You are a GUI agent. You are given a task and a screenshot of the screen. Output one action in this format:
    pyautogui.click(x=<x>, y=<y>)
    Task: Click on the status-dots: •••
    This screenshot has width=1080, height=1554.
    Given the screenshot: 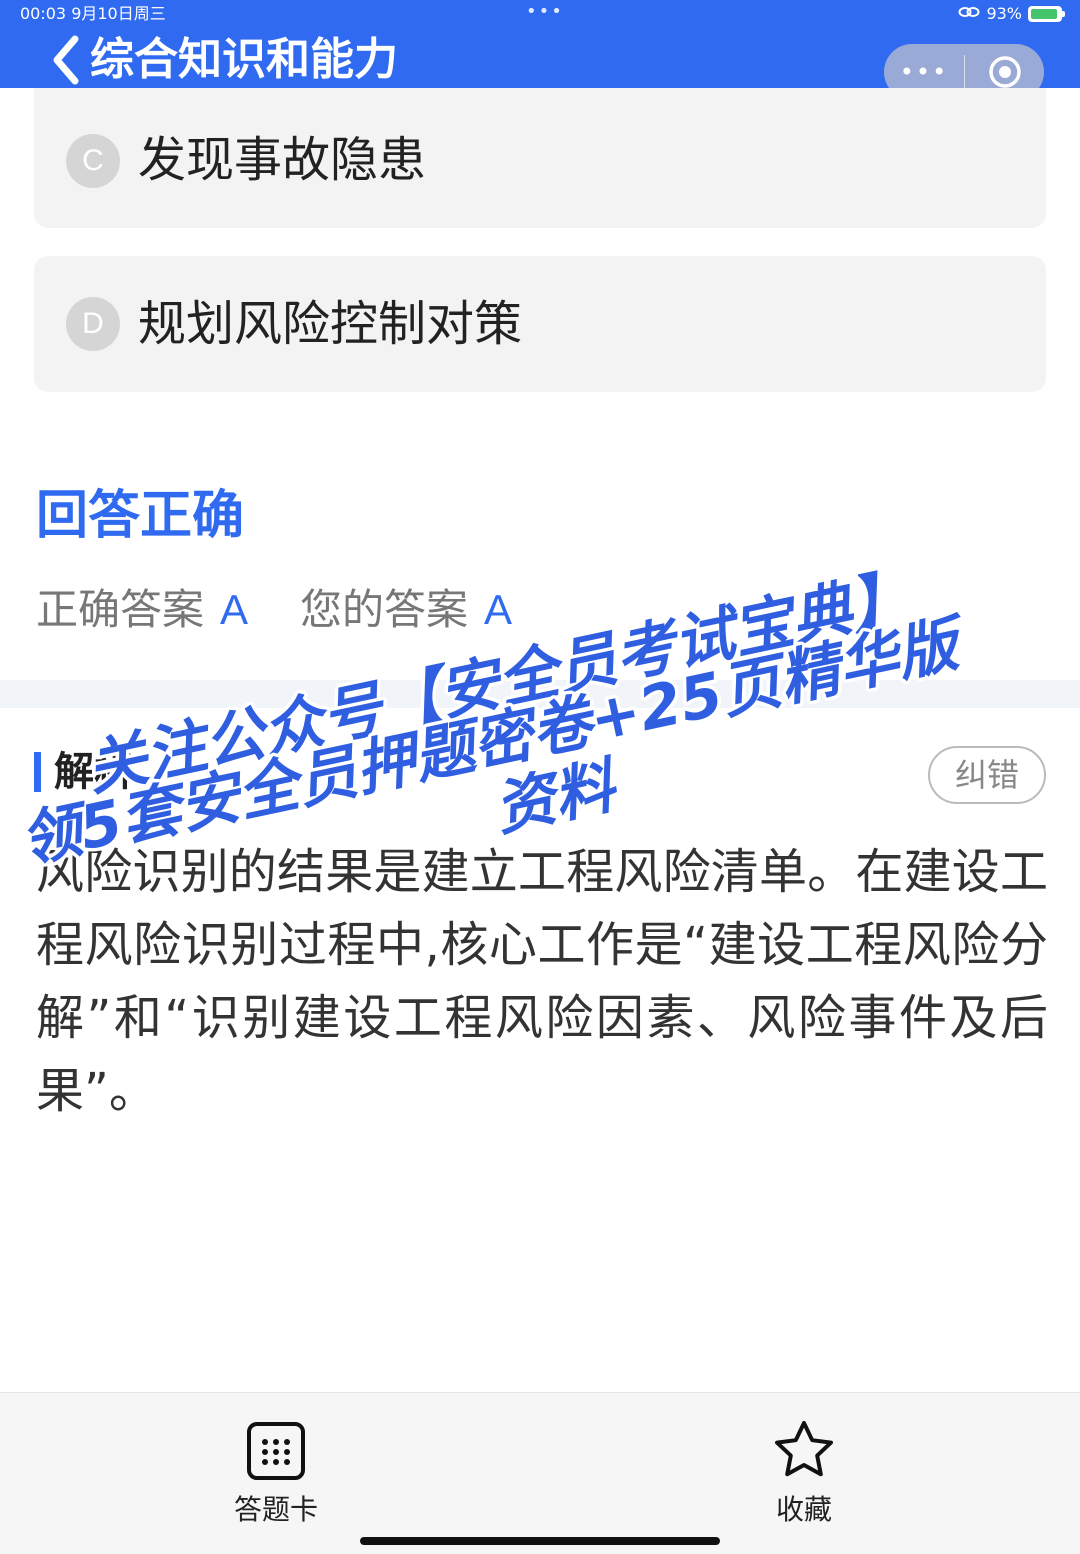 What is the action you would take?
    pyautogui.click(x=545, y=11)
    